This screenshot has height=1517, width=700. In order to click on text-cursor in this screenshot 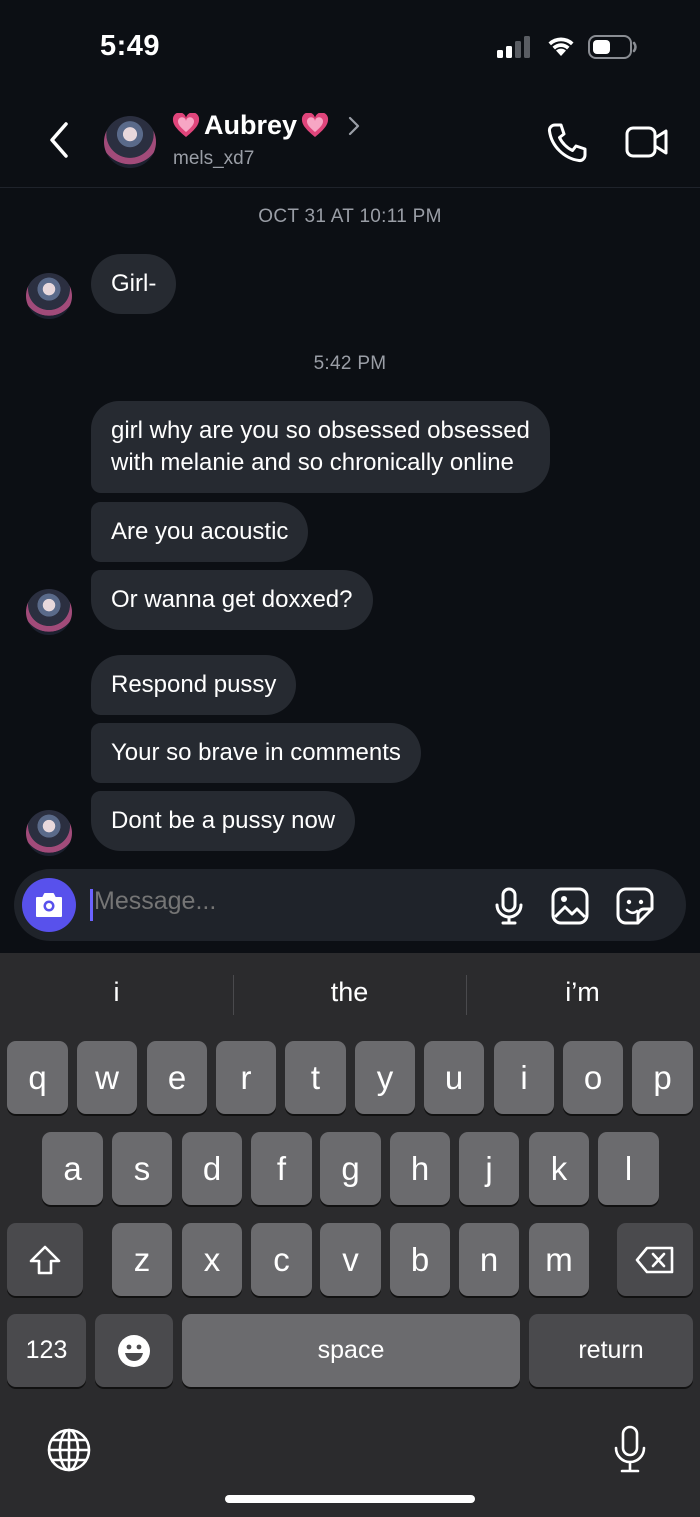, I will do `click(91, 905)`.